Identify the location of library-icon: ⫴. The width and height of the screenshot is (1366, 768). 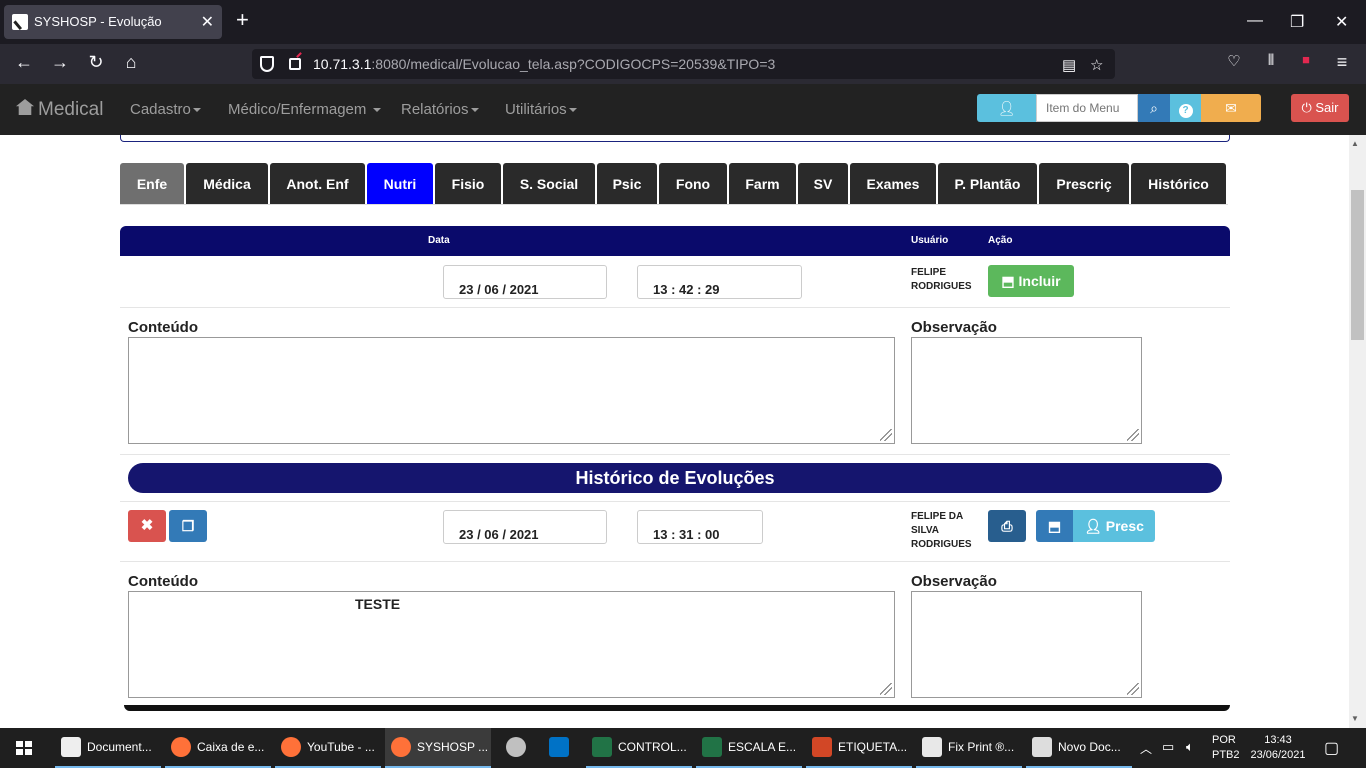
(1271, 60).